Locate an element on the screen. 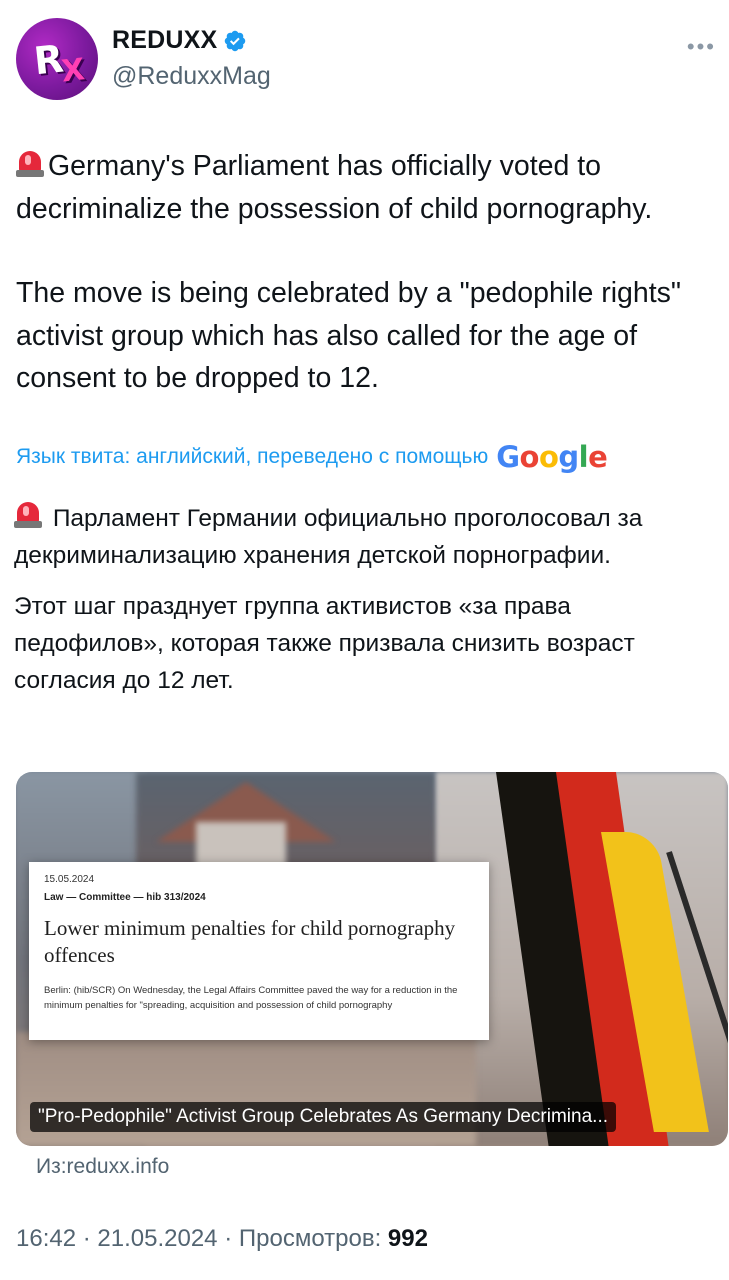 The width and height of the screenshot is (729, 1280). tweet-header: RX REDUXX @ReduxxMag ••• is located at coordinates (366, 59).